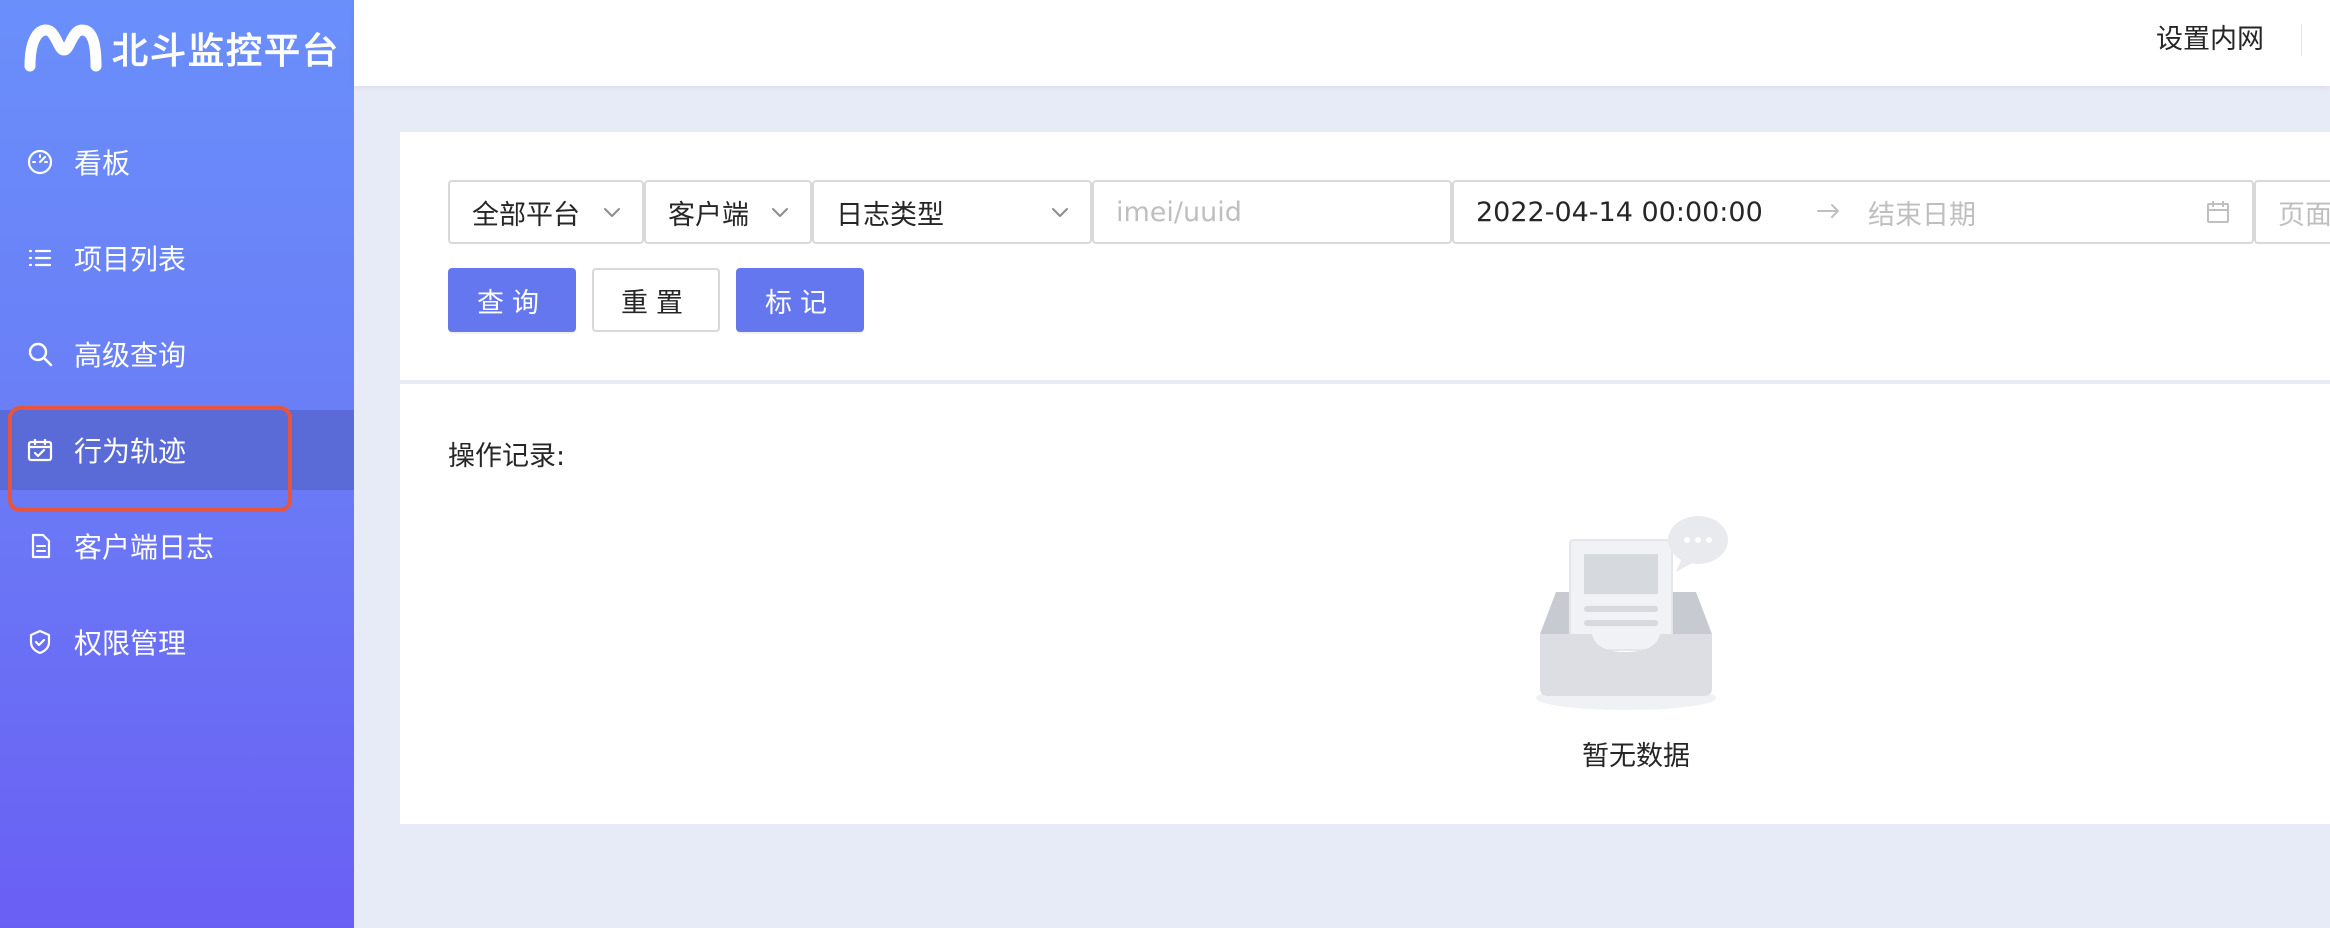 The height and width of the screenshot is (928, 2330). What do you see at coordinates (1619, 212) in the screenshot?
I see `date-start-value: 2022-04-14 00:00:00` at bounding box center [1619, 212].